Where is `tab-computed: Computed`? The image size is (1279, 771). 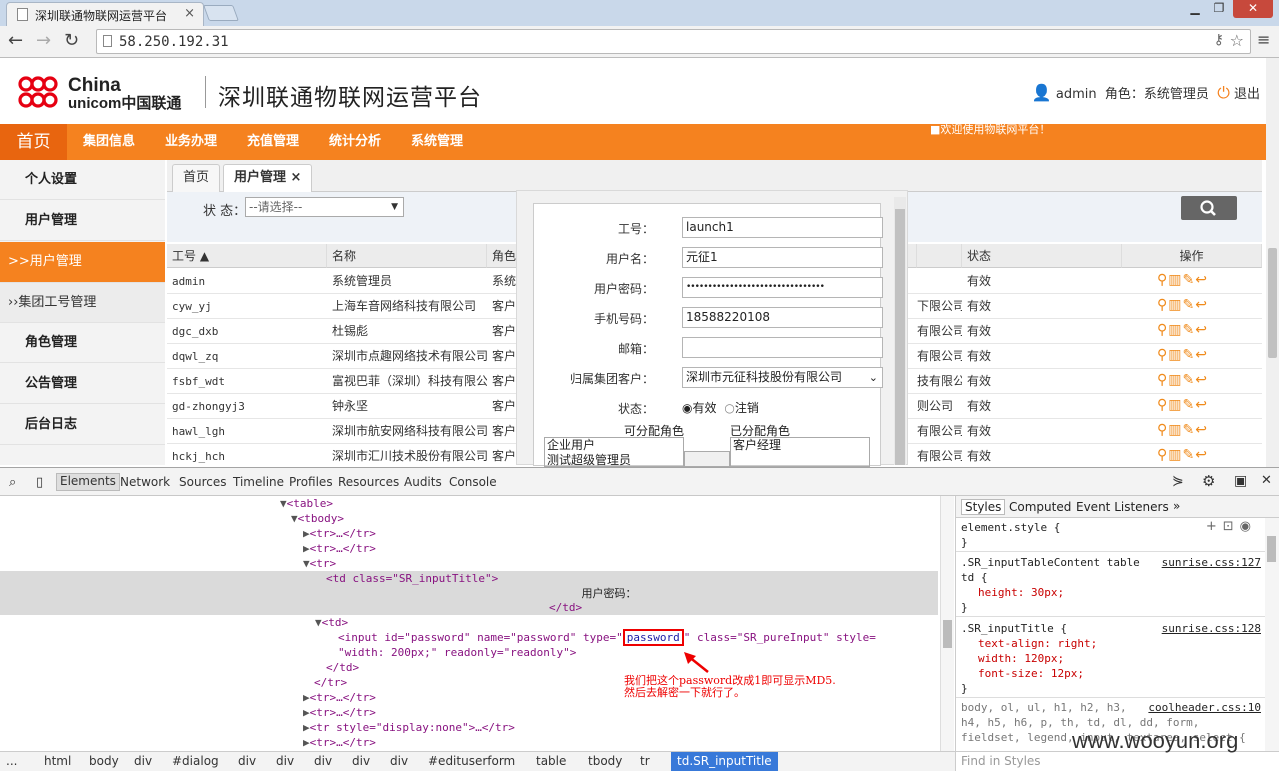
tab-computed: Computed is located at coordinates (1040, 507).